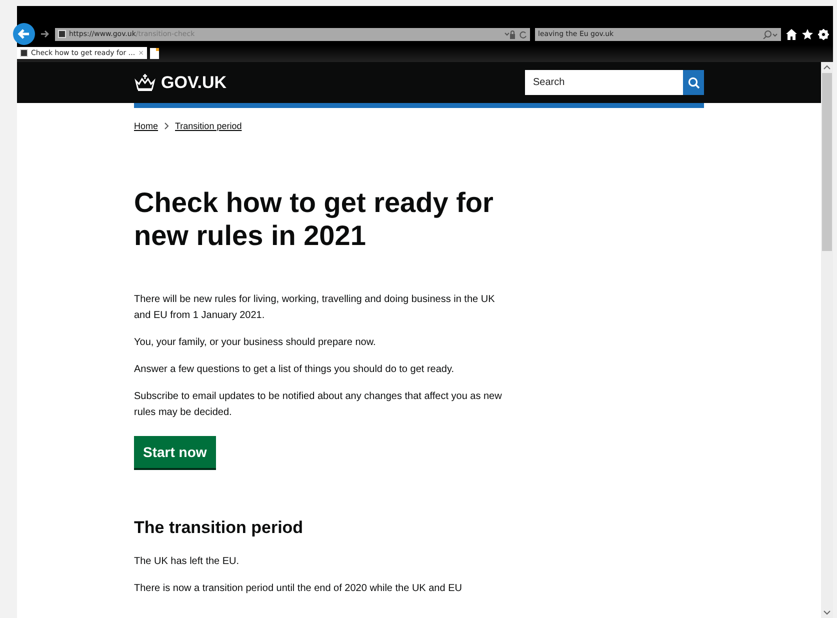  Describe the element at coordinates (604, 82) in the screenshot. I see `search-field: Search` at that location.